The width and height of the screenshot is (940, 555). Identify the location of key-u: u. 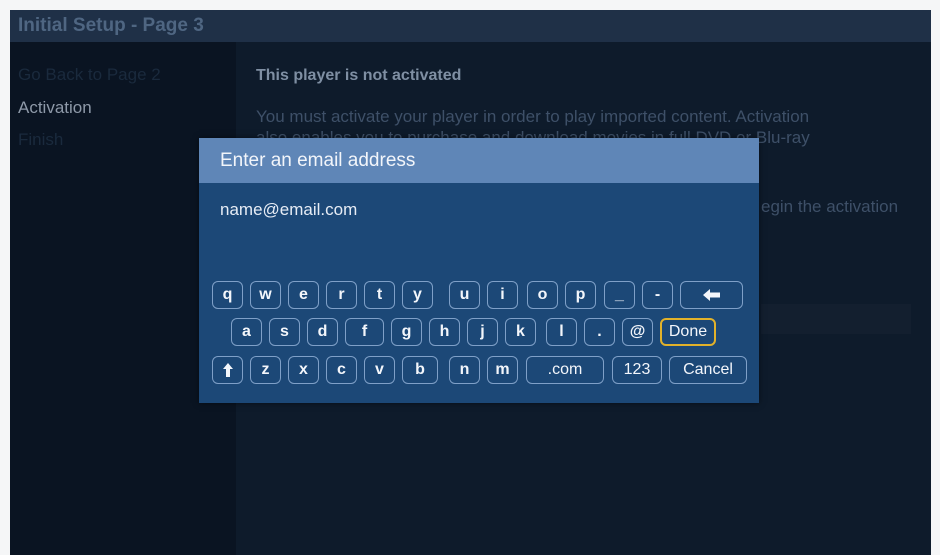
(464, 295).